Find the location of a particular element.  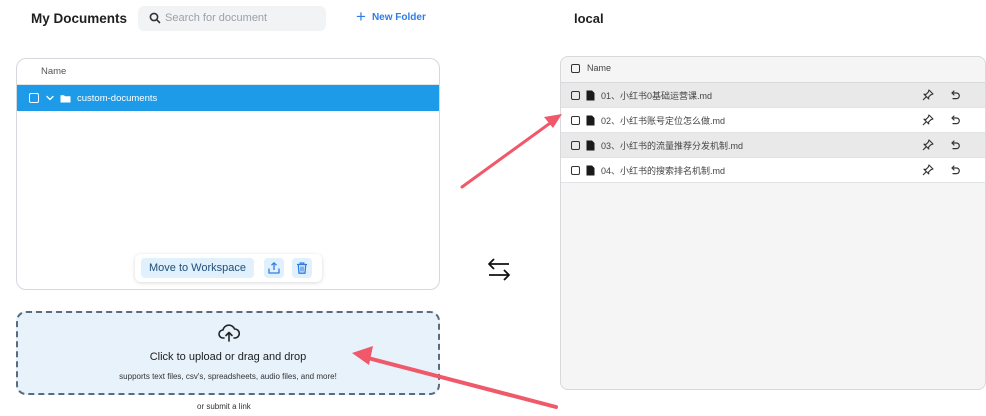

folder-row-custom-documents: custom-documents is located at coordinates (228, 98).